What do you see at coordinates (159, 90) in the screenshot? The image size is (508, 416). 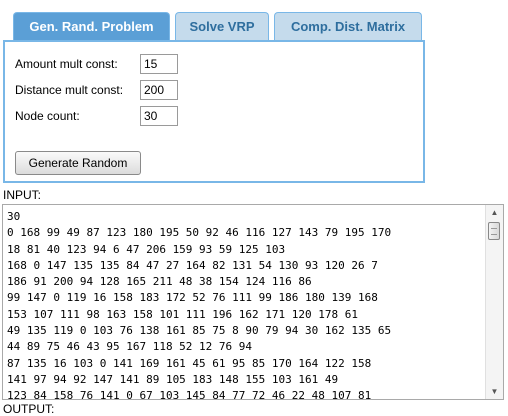 I see `distance-mult-input` at bounding box center [159, 90].